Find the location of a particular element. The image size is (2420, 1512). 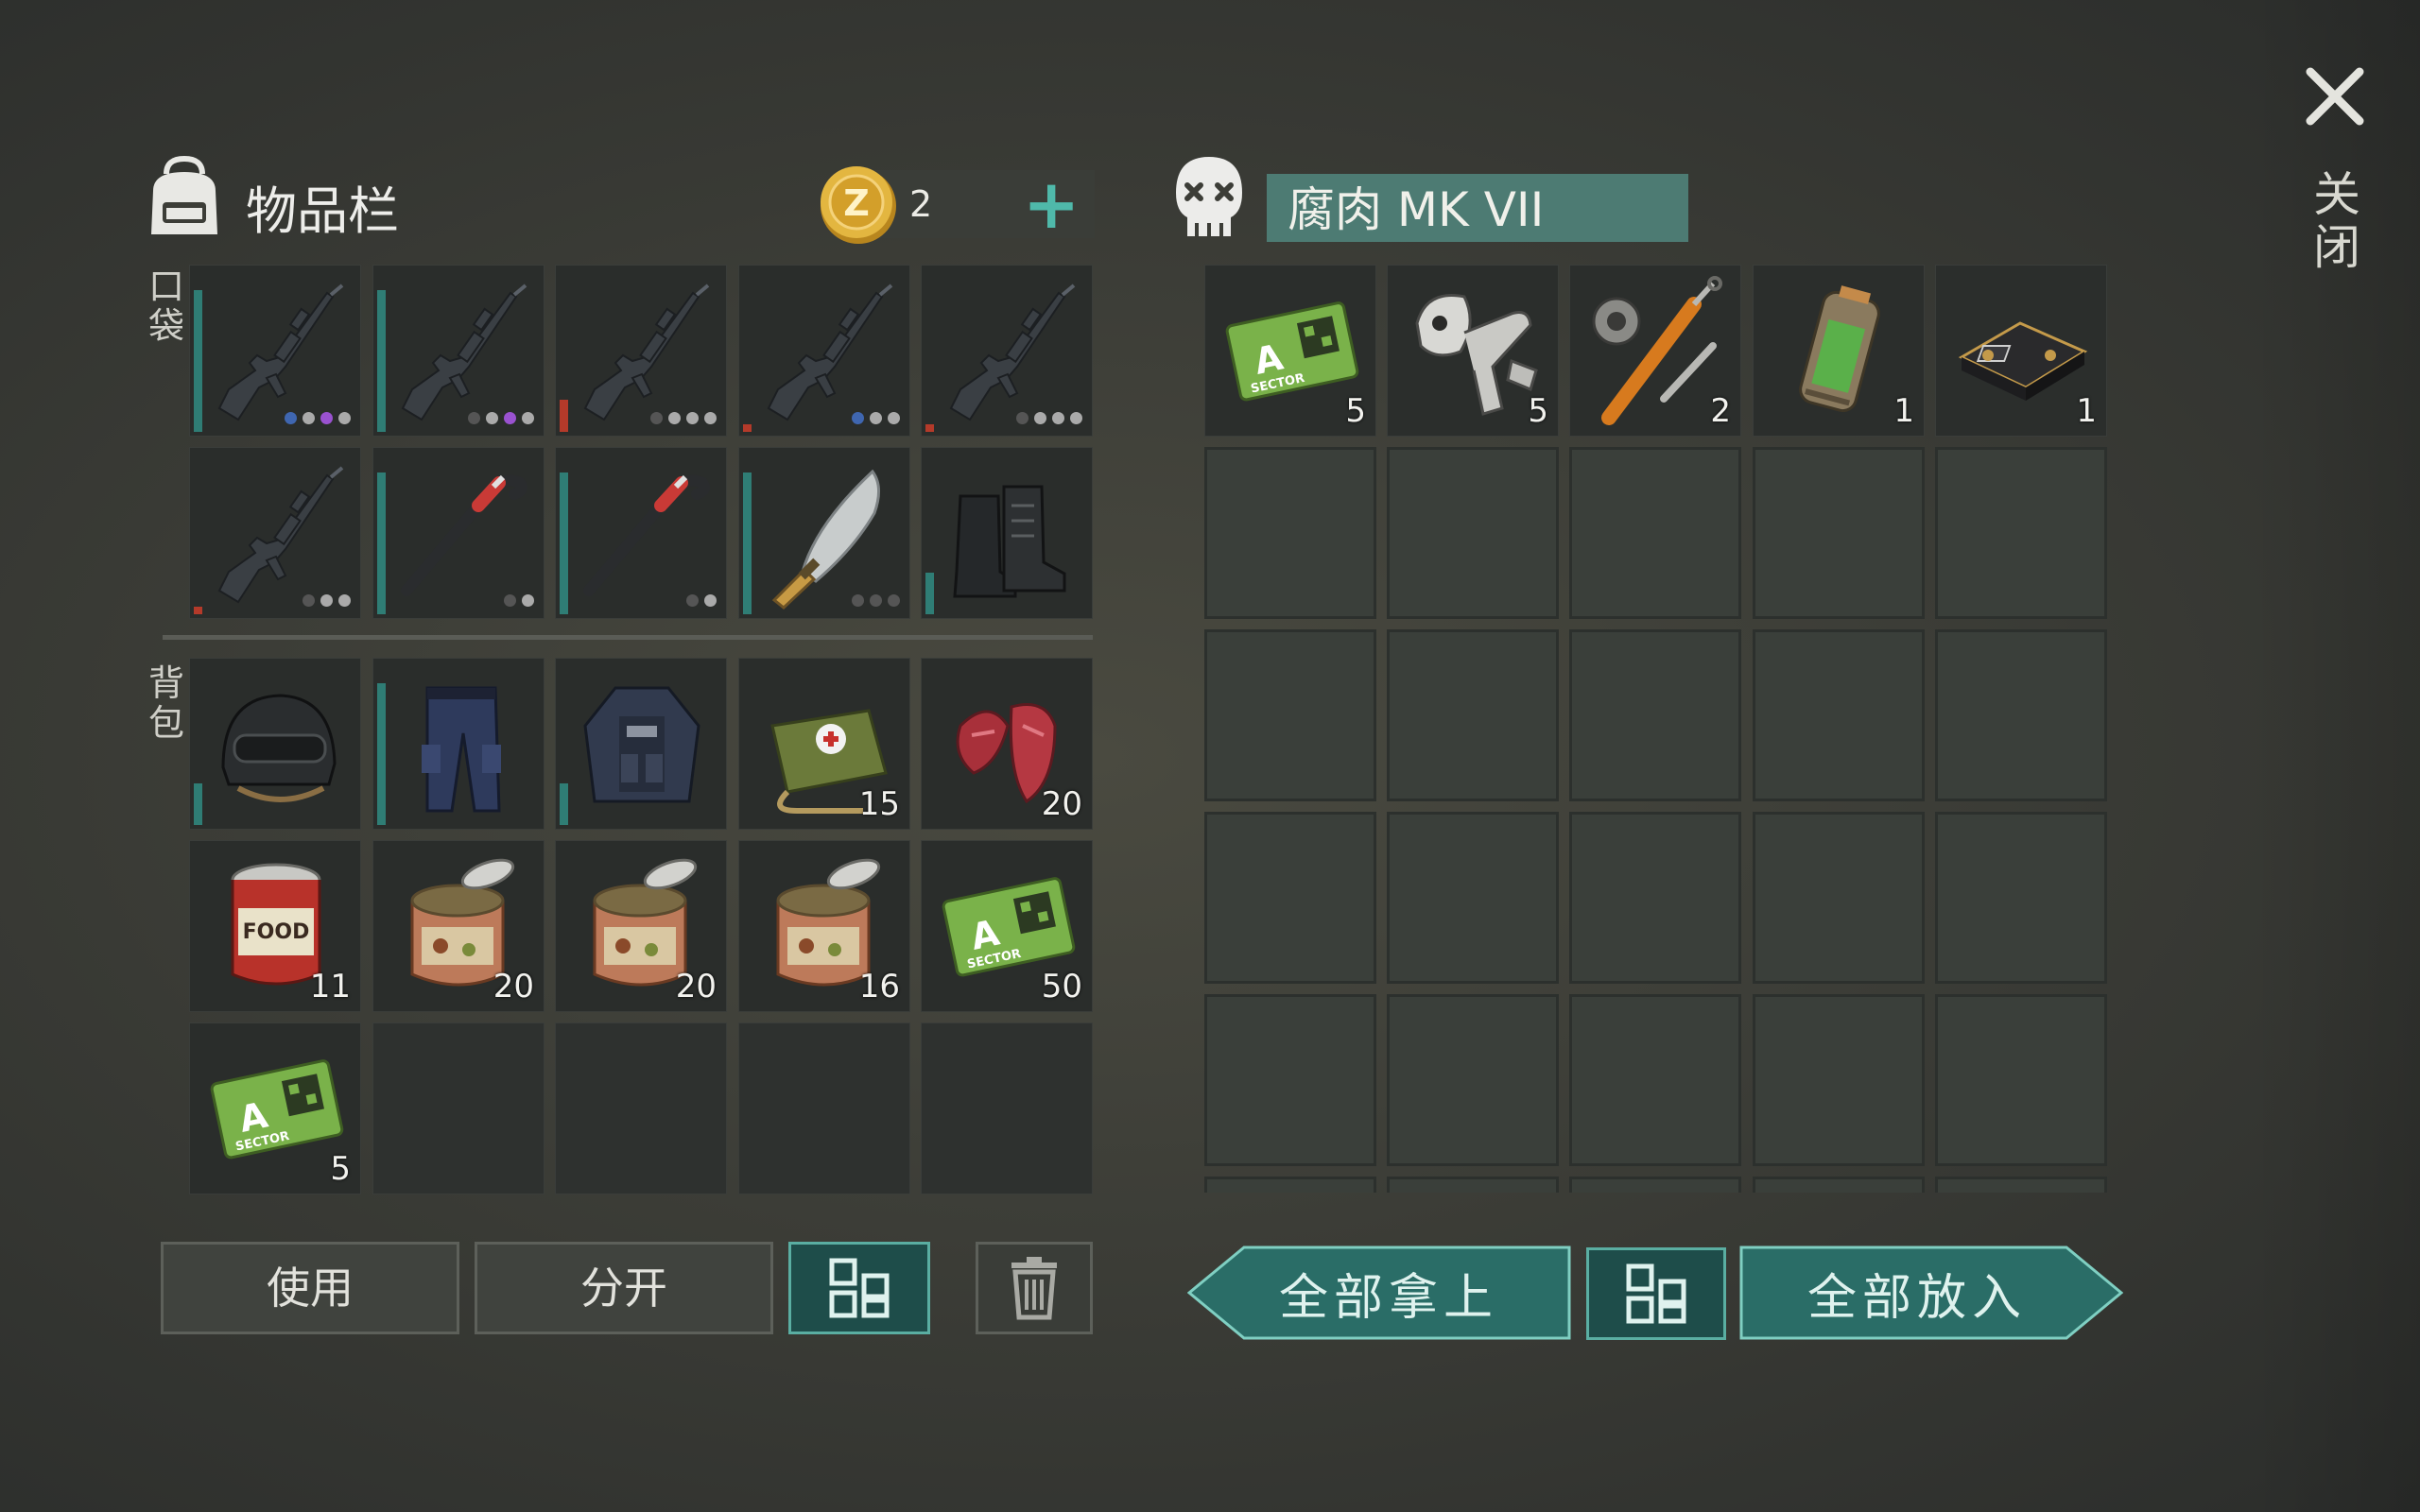

keycard-icon is located at coordinates (276, 1109).